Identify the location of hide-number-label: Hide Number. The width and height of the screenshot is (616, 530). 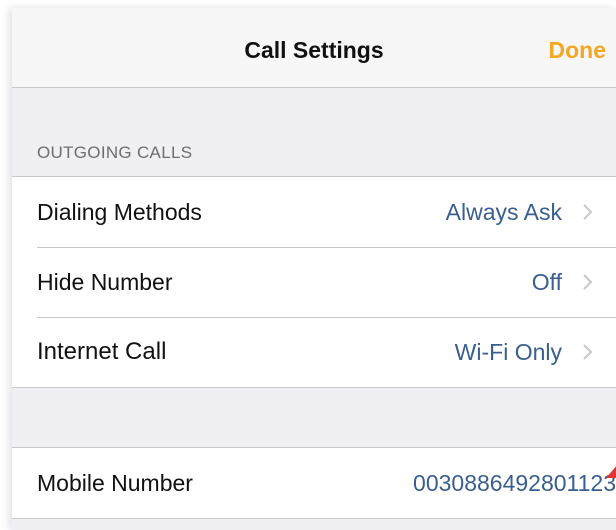
(105, 281).